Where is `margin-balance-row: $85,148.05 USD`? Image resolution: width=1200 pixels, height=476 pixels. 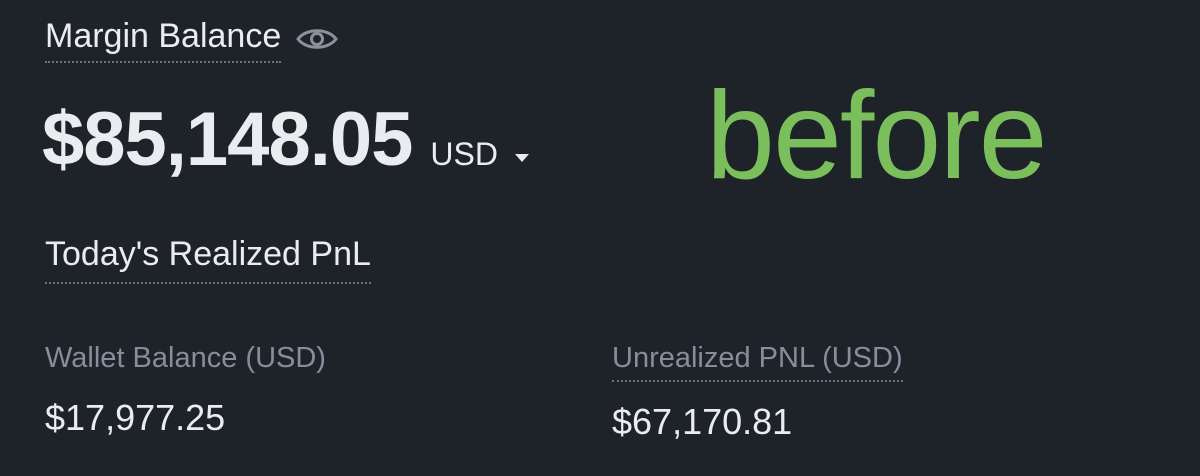
margin-balance-row: $85,148.05 USD is located at coordinates (287, 151).